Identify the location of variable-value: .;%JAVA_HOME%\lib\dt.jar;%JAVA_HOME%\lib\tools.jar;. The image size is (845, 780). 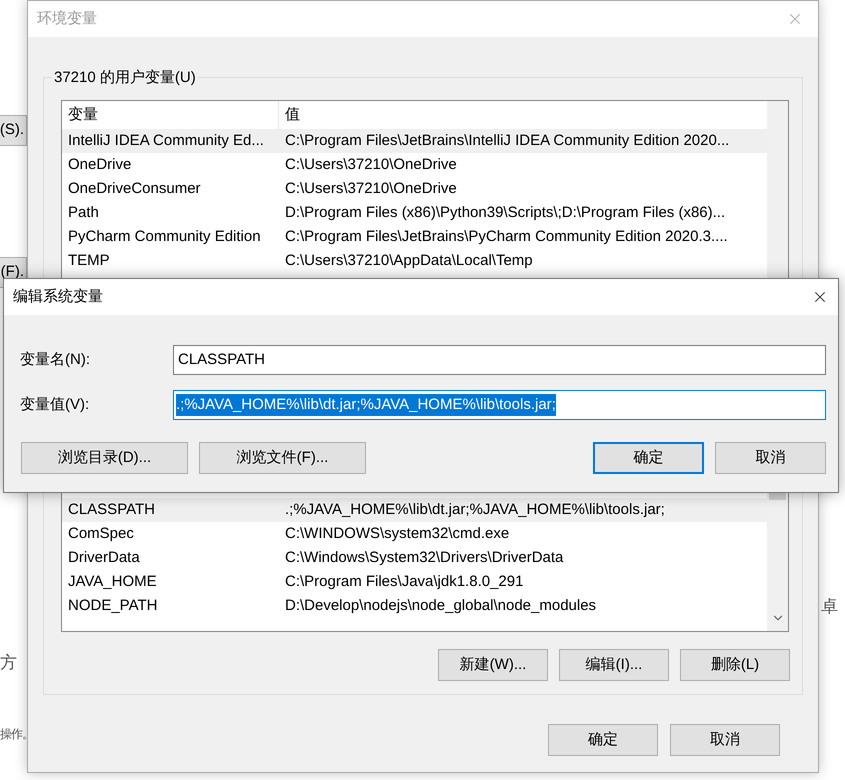
(474, 510).